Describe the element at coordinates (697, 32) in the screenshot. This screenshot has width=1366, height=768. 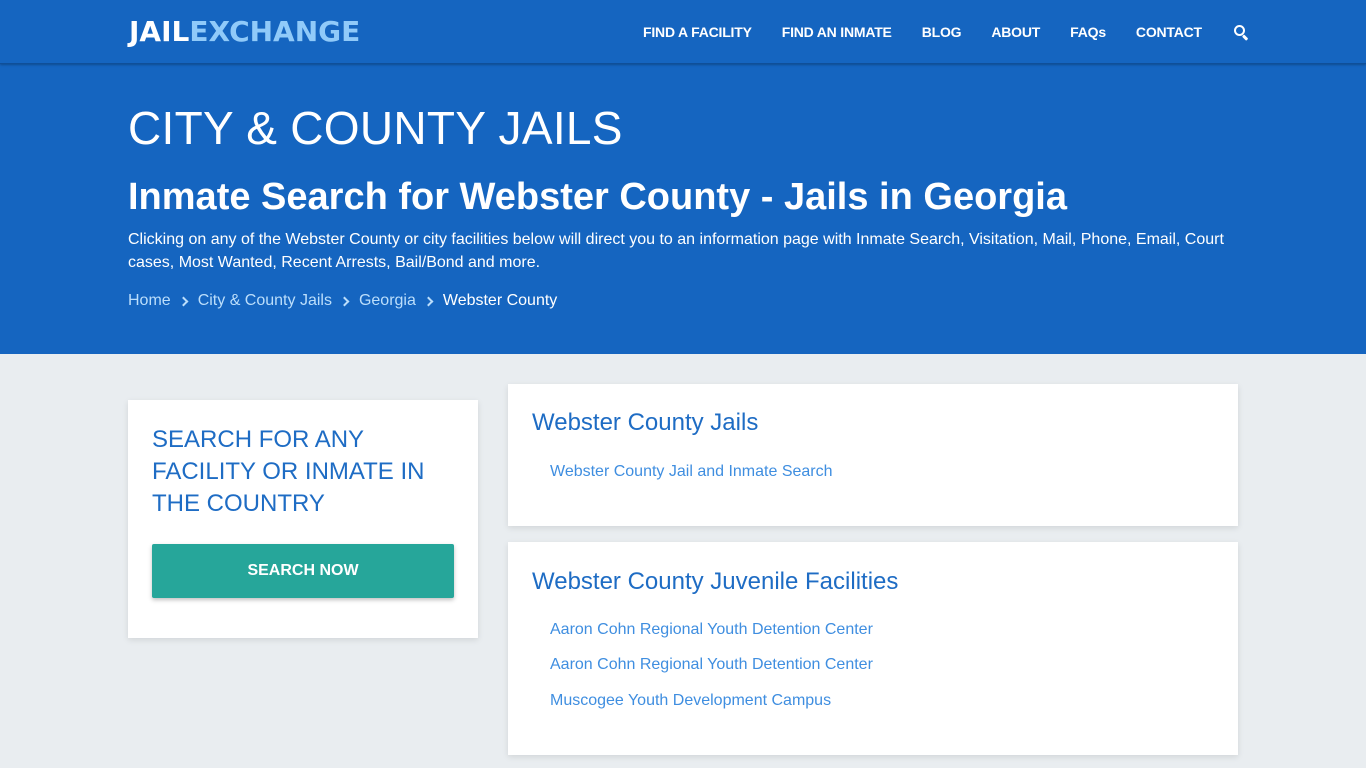
I see `nav-find-a-facility: FIND A FACILITY` at that location.